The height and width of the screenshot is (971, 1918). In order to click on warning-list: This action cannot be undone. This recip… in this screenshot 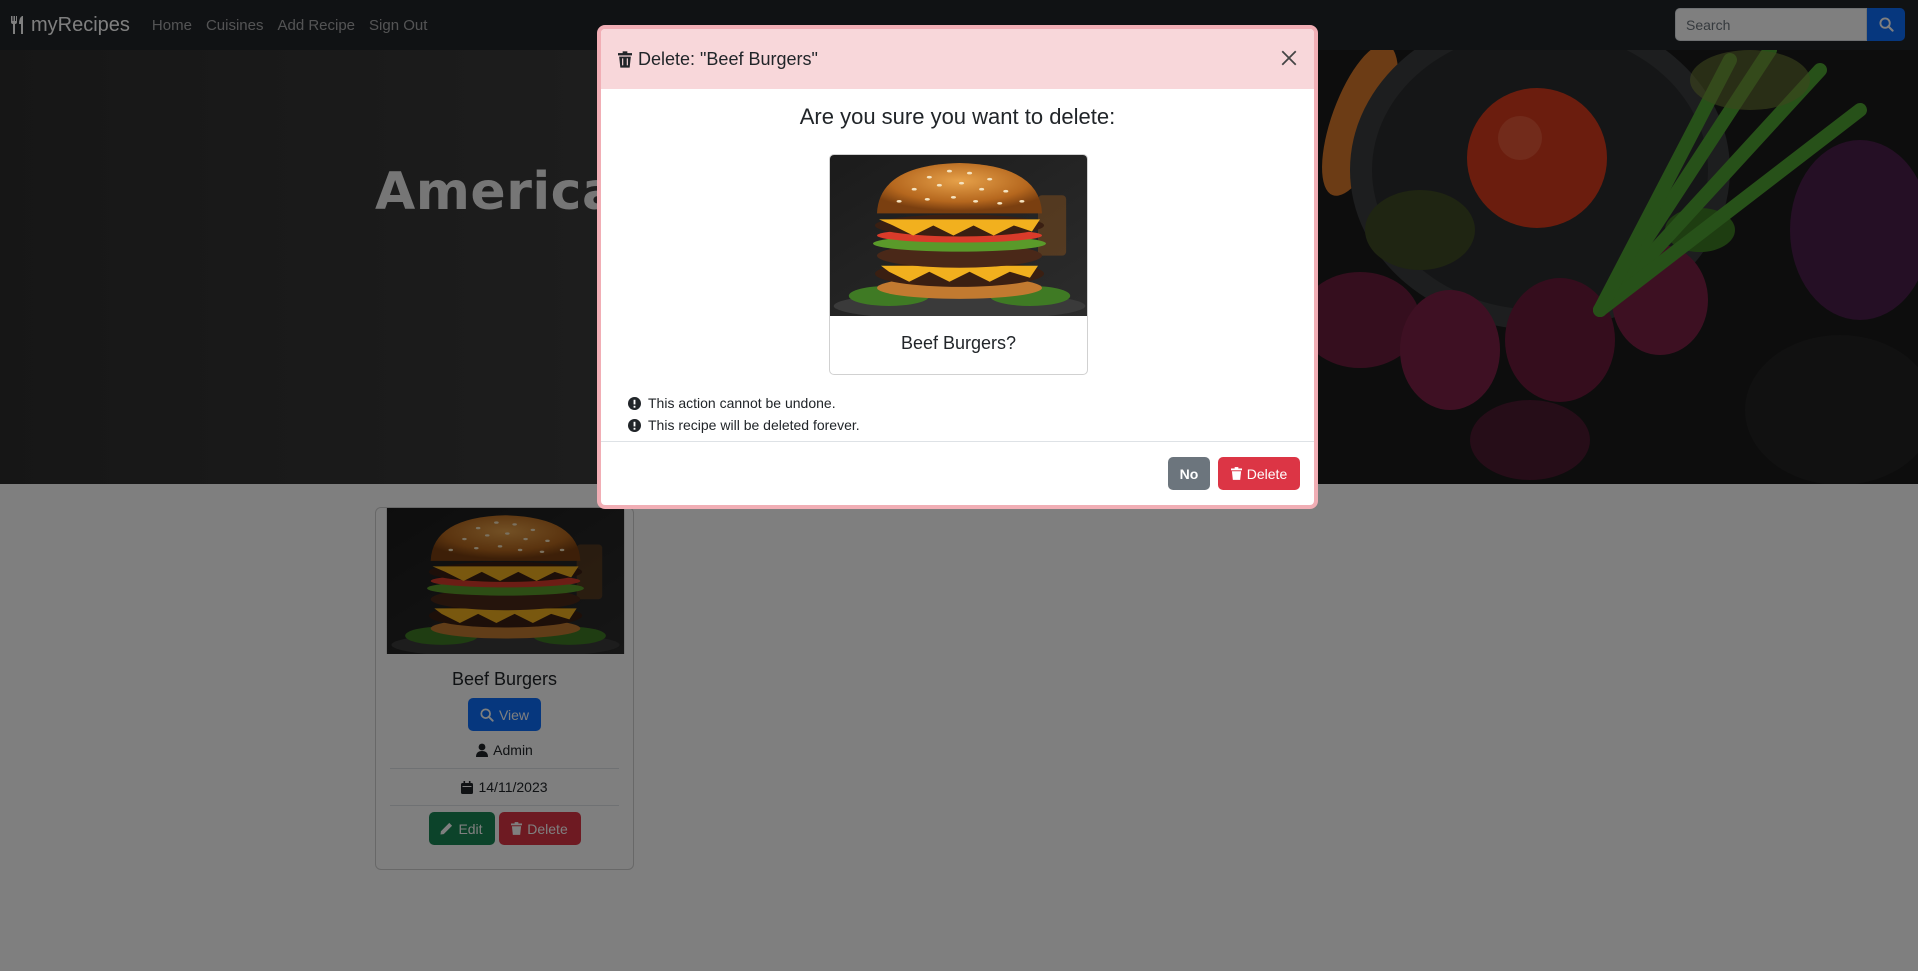, I will do `click(744, 414)`.